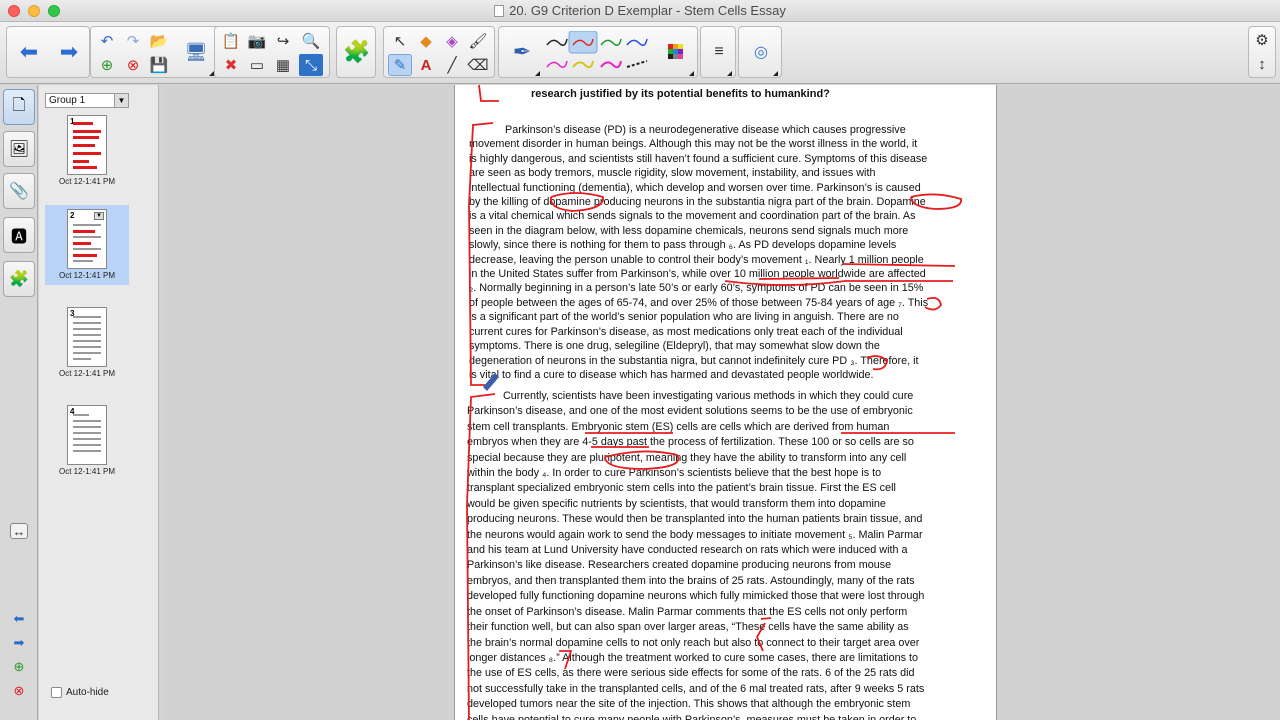  What do you see at coordinates (676, 52) in the screenshot?
I see `color-palette-icon` at bounding box center [676, 52].